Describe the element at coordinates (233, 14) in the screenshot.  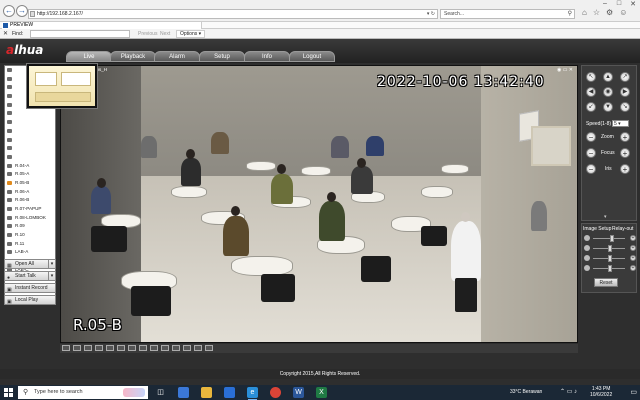
I see `address-bar: http://192.168.2.167/ ▾ ↻` at that location.